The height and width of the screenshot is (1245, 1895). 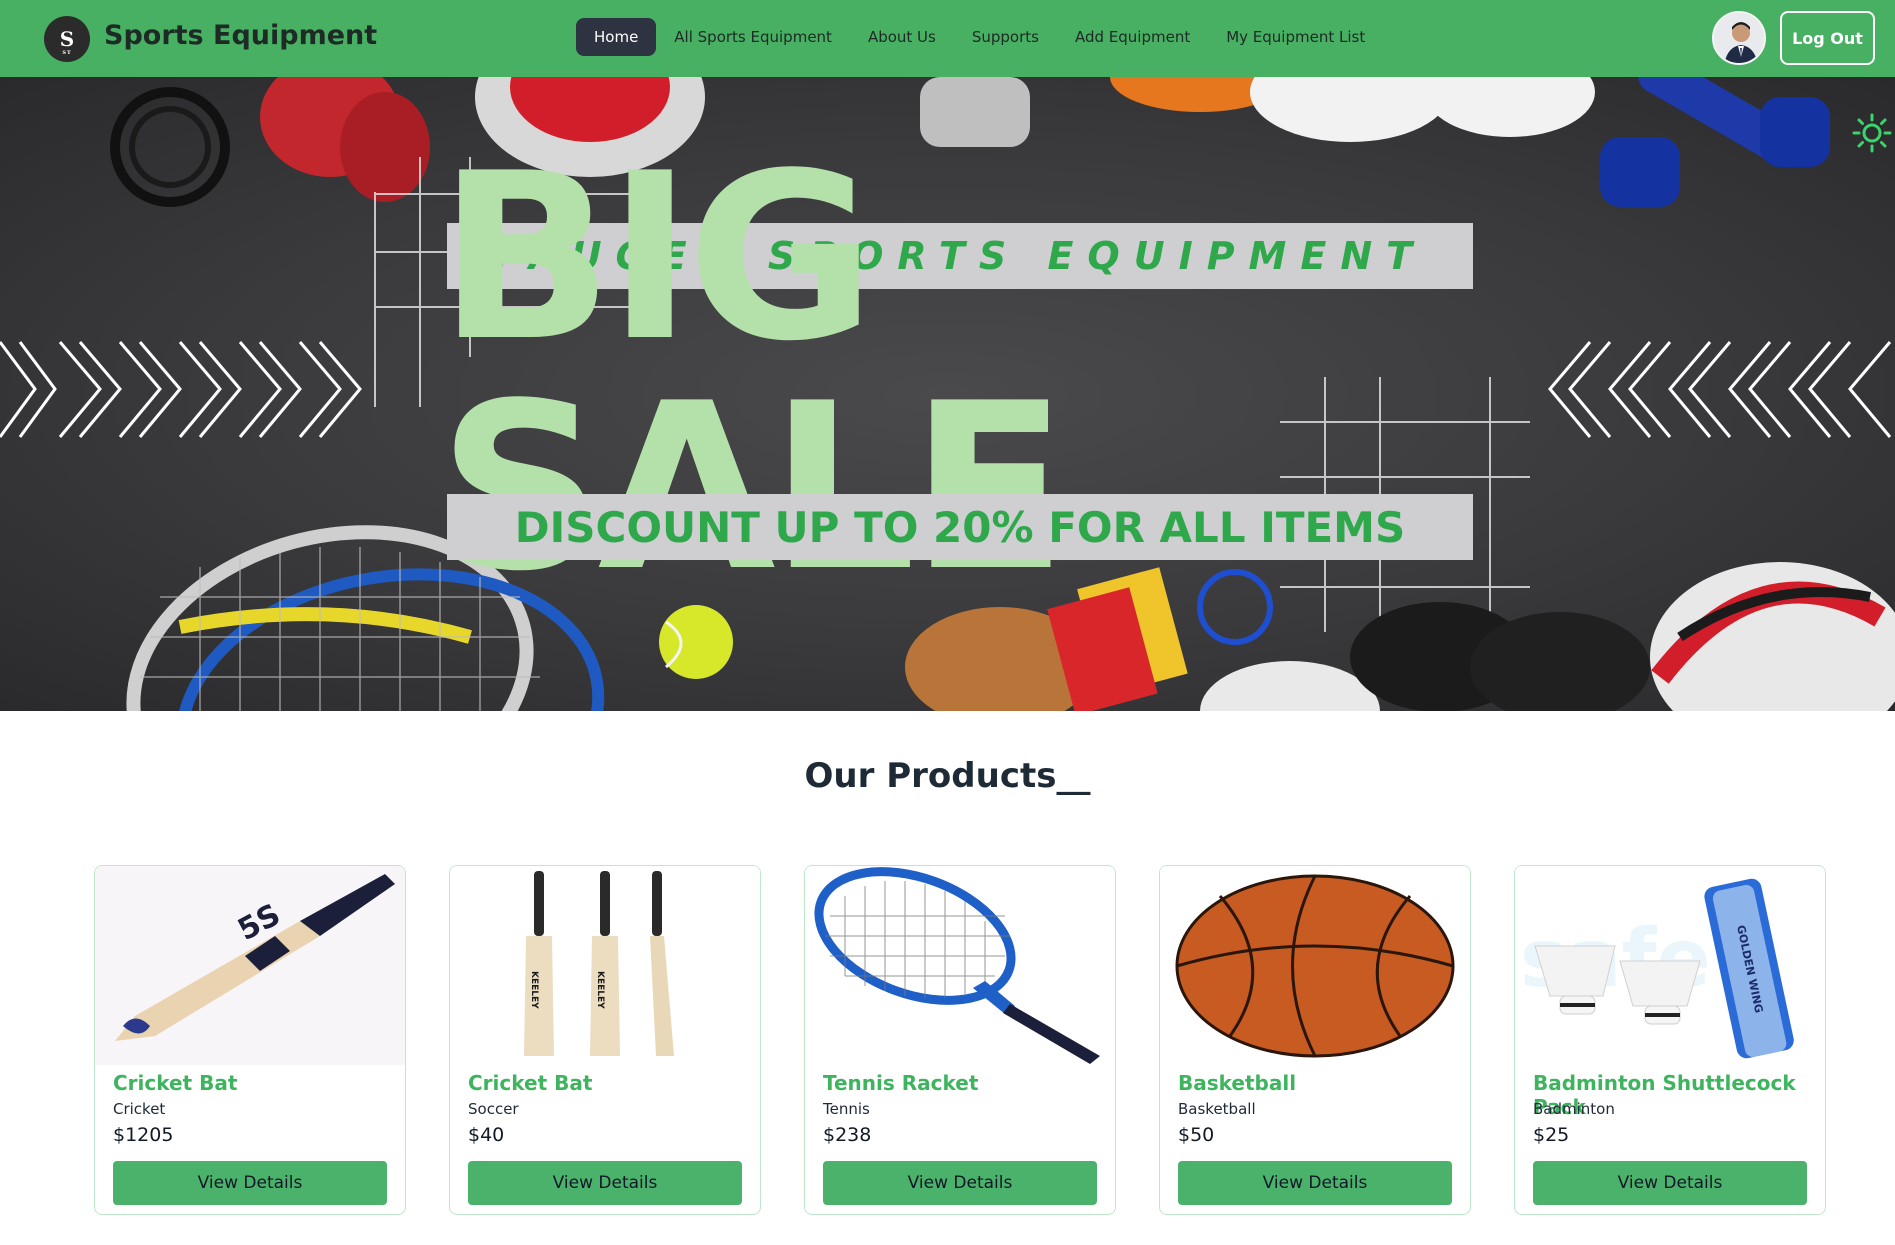 What do you see at coordinates (753, 37) in the screenshot?
I see `nav-link-all-sports-equipment: All Sports Equipment` at bounding box center [753, 37].